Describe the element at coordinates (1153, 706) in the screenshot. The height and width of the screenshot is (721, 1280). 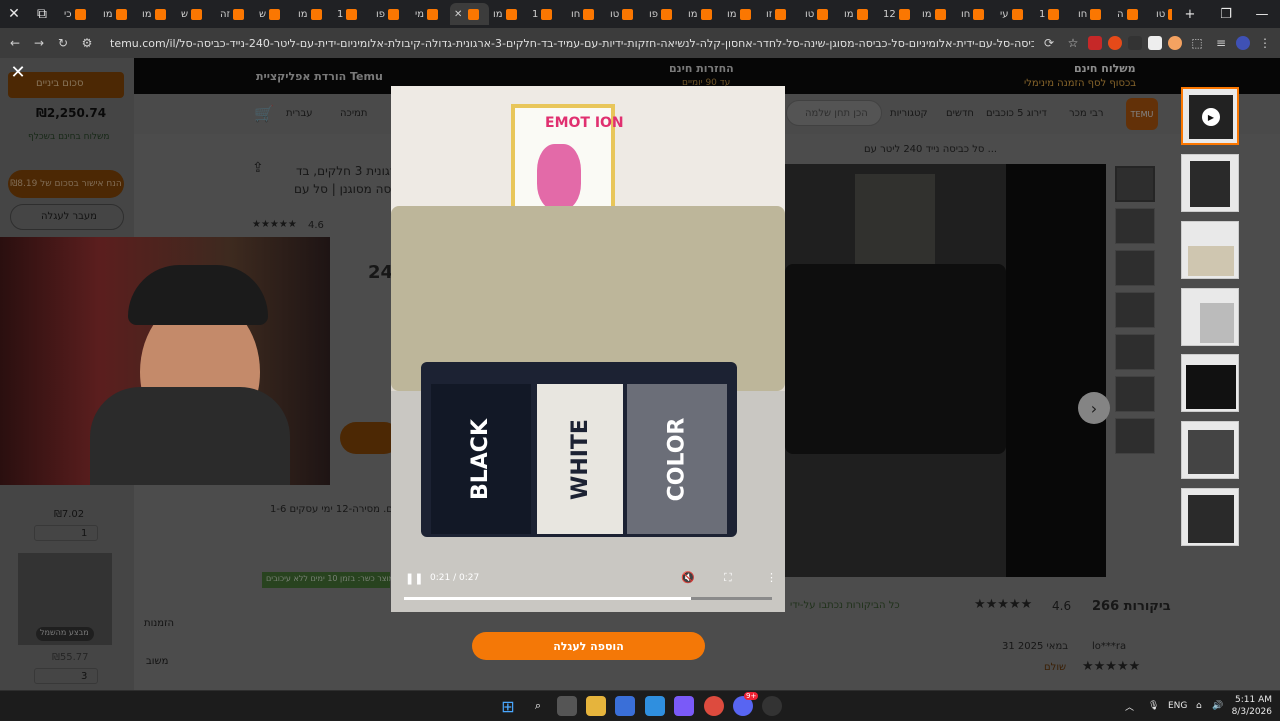
I see `mic-icon: 🎙` at that location.